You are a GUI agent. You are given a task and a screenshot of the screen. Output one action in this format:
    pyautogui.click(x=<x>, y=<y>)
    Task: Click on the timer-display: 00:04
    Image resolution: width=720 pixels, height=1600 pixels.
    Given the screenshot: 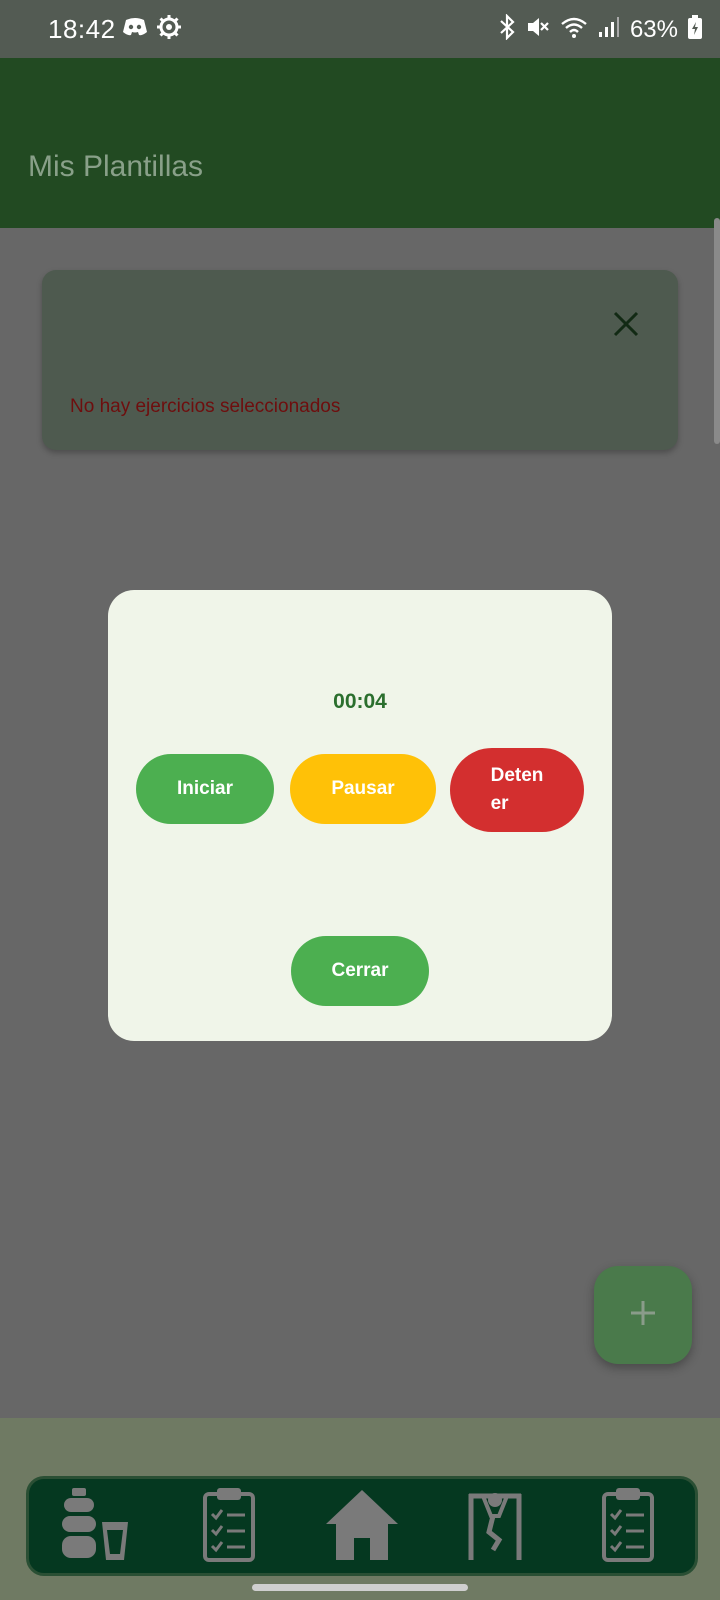 What is the action you would take?
    pyautogui.click(x=360, y=701)
    